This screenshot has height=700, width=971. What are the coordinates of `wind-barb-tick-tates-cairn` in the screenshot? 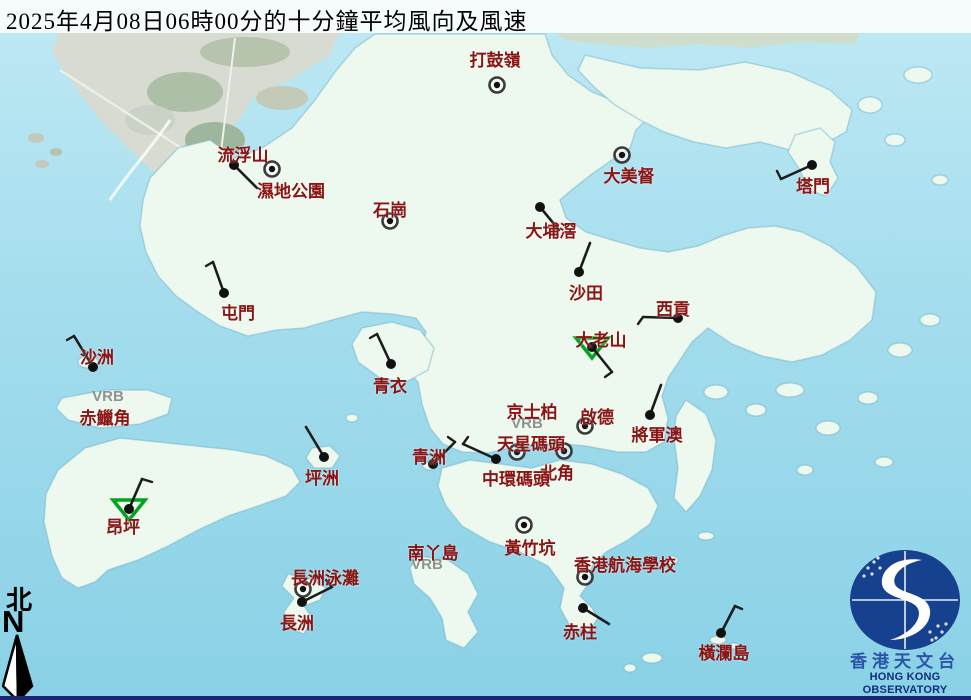 It's located at (608, 374).